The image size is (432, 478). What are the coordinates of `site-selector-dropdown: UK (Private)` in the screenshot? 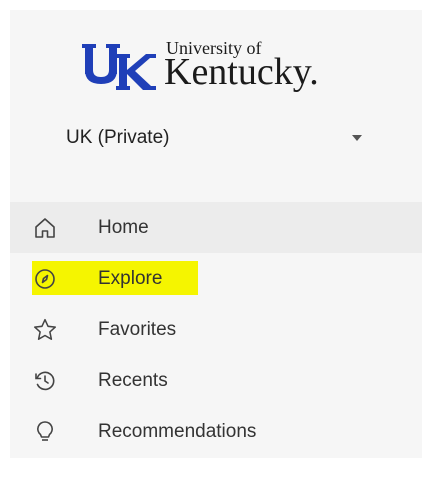 It's located at (221, 138).